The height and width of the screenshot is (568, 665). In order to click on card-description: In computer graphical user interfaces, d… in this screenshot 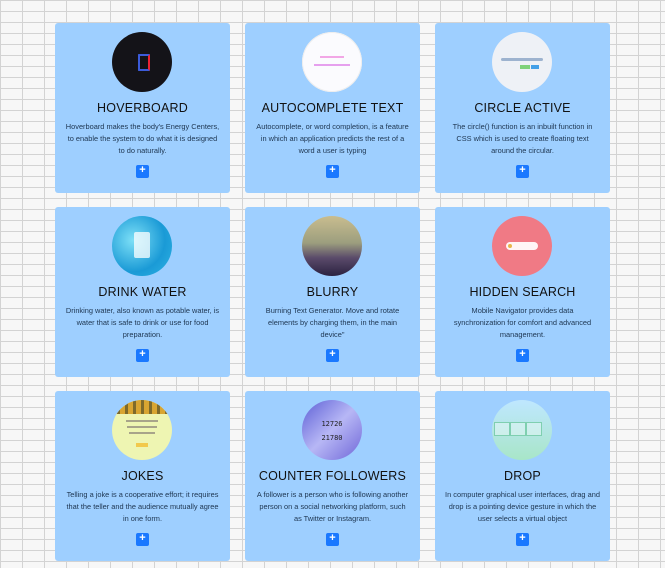, I will do `click(522, 506)`.